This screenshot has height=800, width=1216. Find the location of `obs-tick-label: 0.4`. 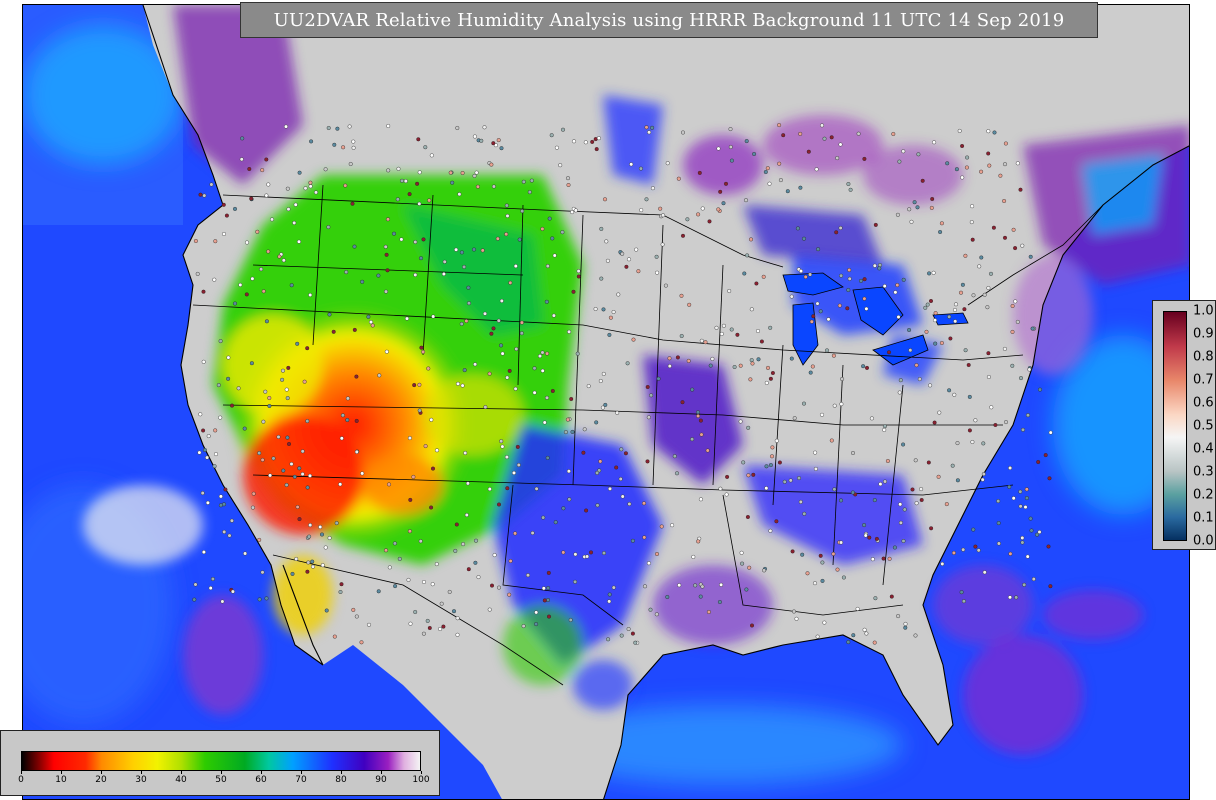

obs-tick-label: 0.4 is located at coordinates (1203, 449).